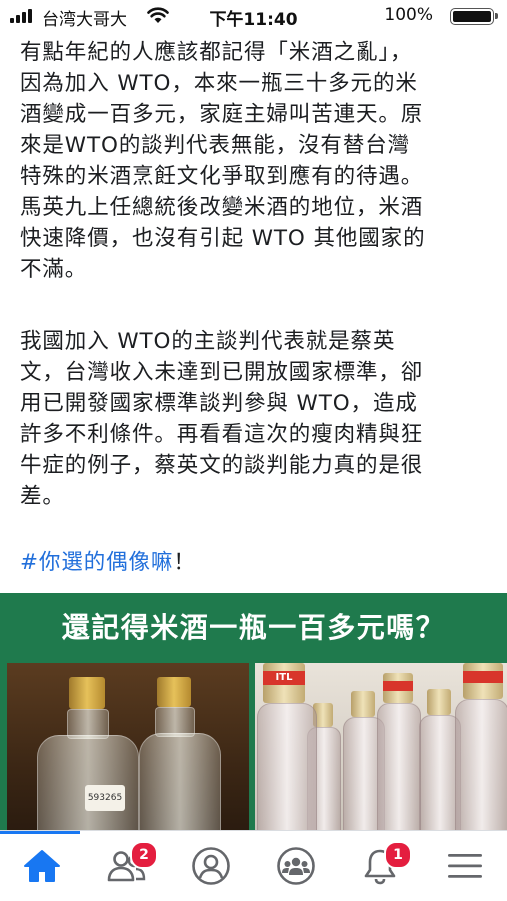 The height and width of the screenshot is (901, 507). I want to click on bottom-navigation-bar: 2 1, so click(253, 865).